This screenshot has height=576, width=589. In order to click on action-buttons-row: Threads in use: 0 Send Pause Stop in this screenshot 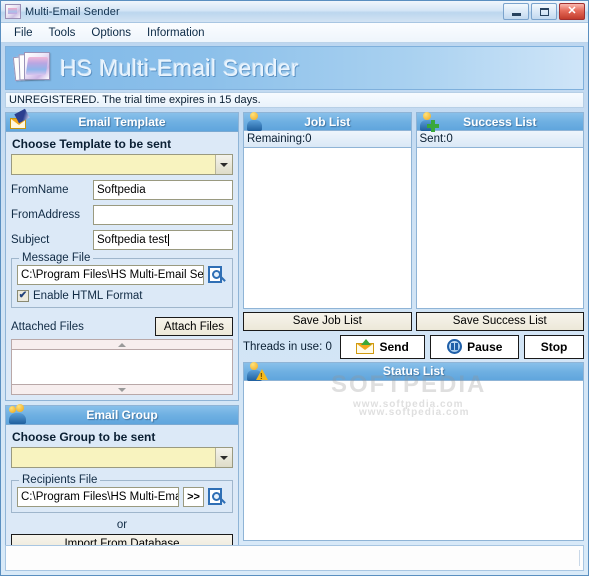, I will do `click(413, 346)`.